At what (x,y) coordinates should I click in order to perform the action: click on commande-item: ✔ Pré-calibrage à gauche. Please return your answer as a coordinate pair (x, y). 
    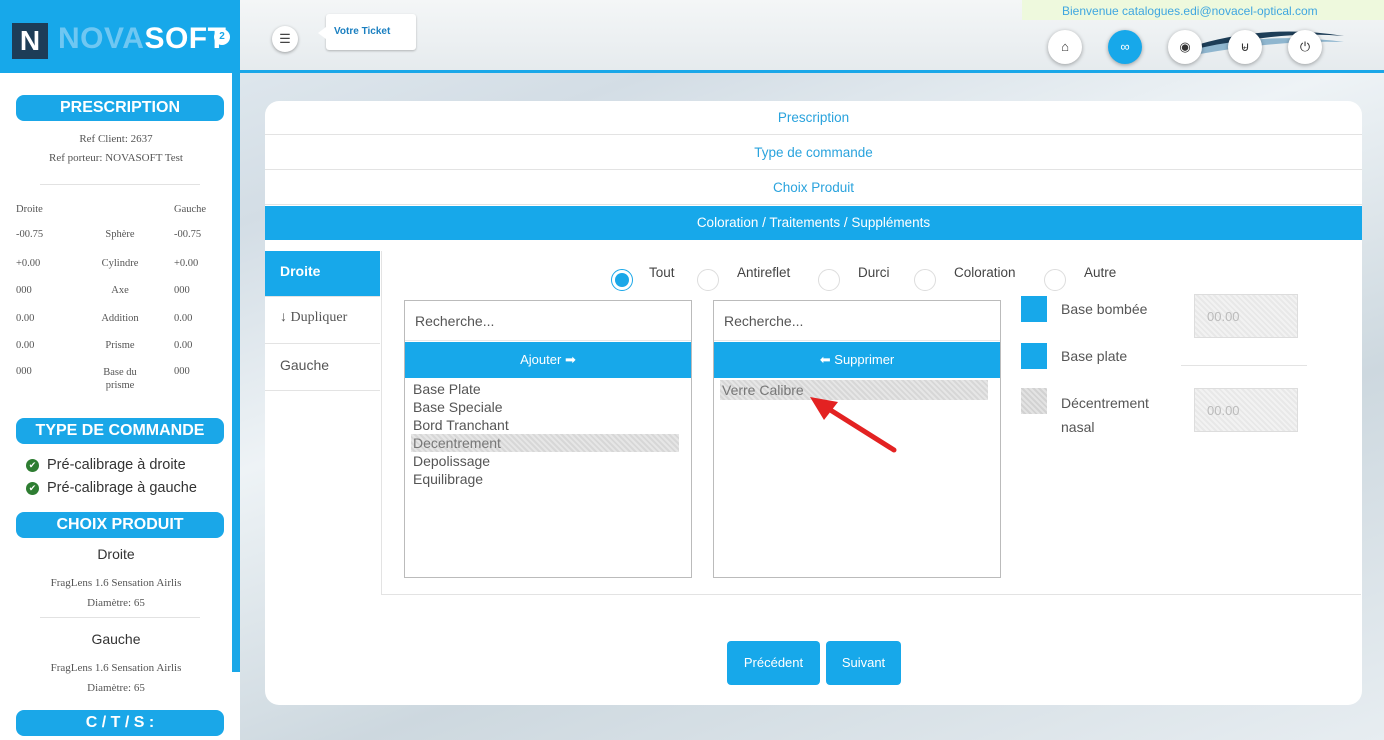
    Looking at the image, I should click on (111, 488).